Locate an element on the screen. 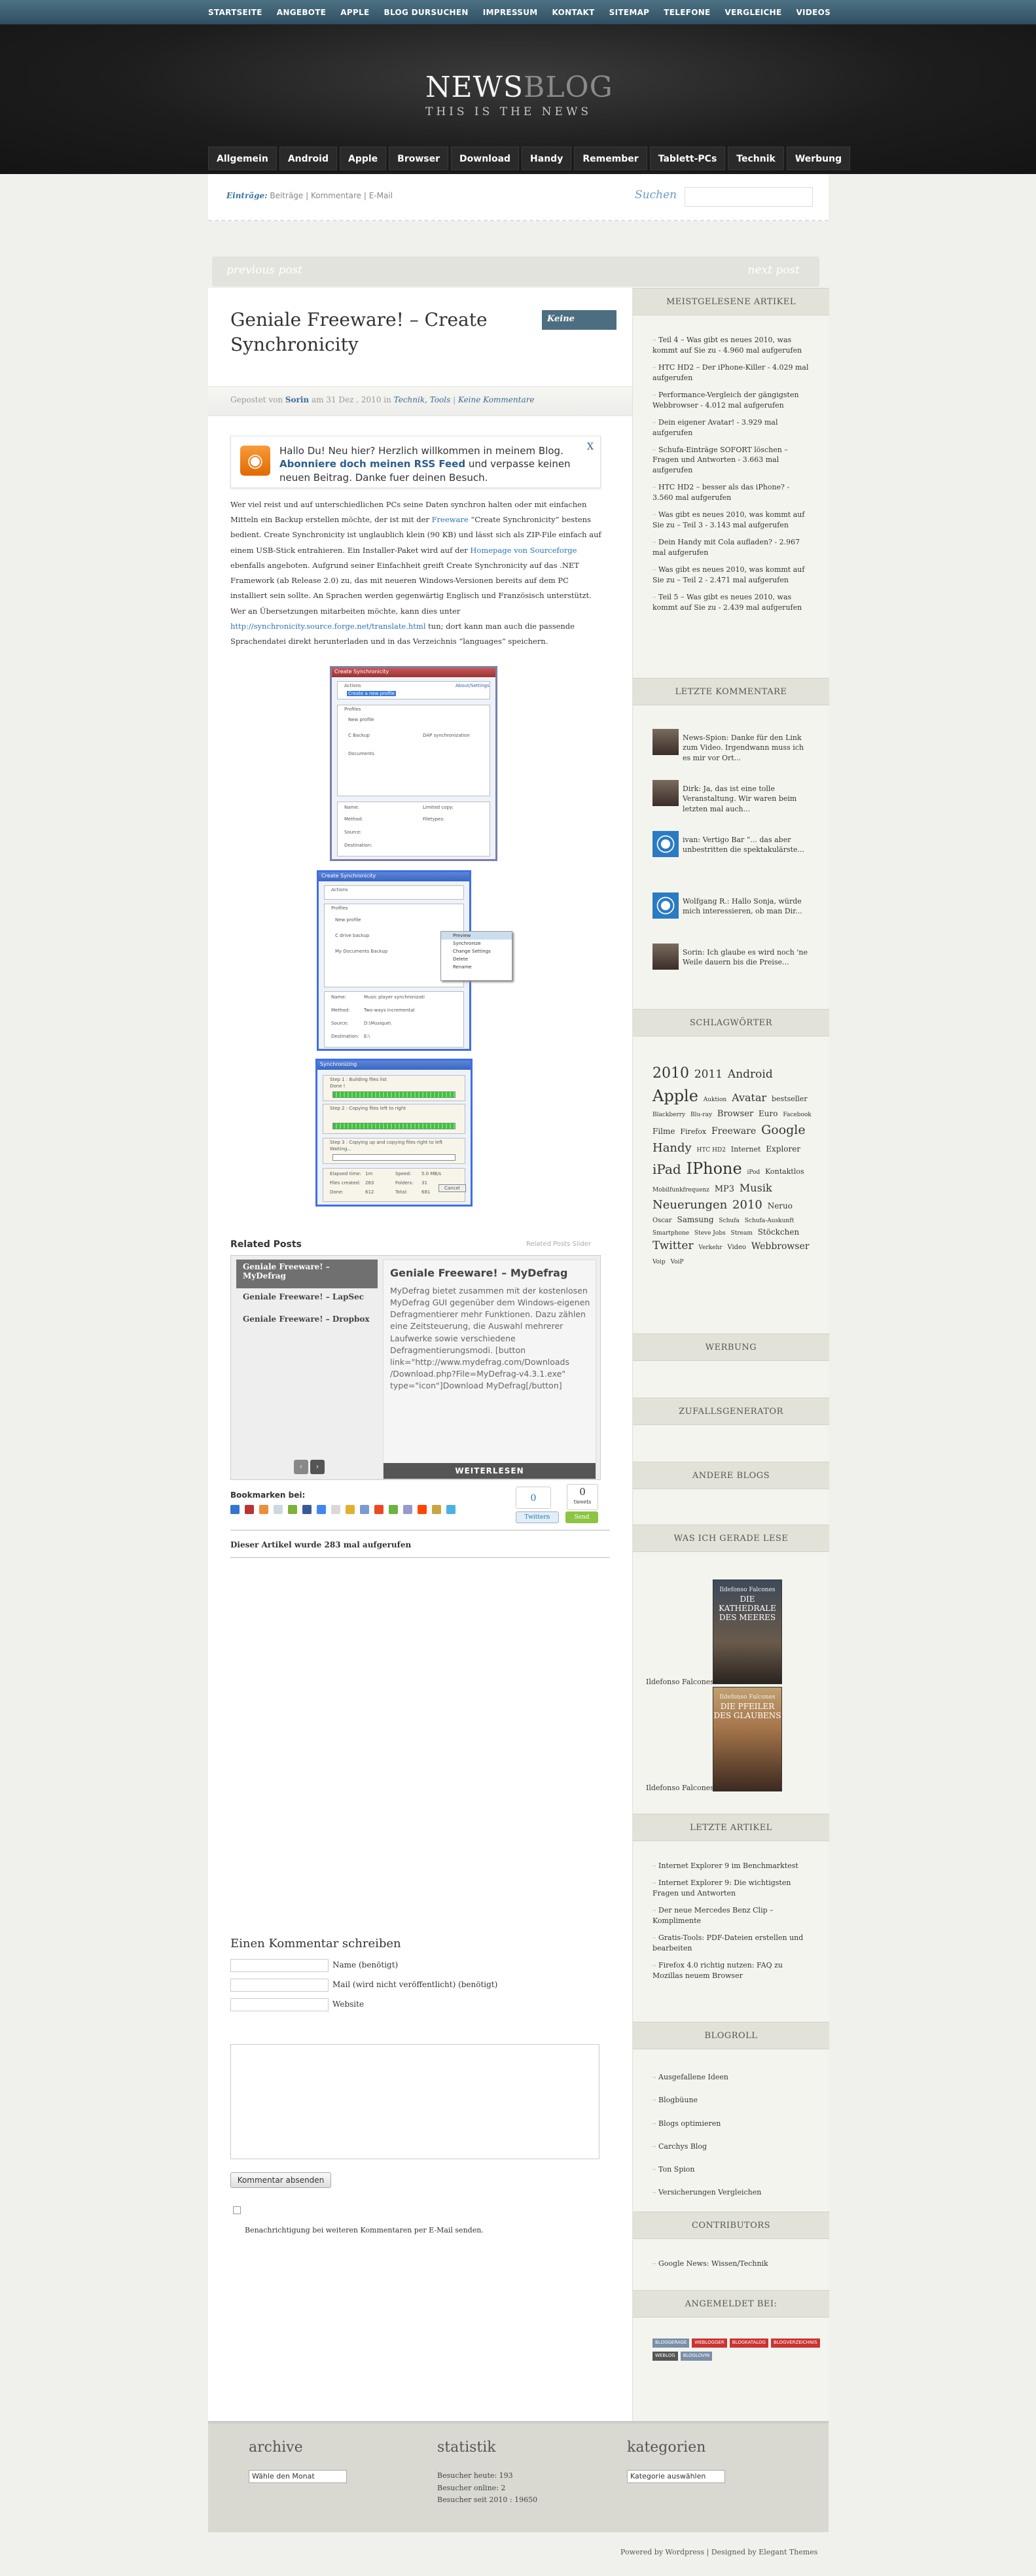  tag-link: Auktion is located at coordinates (715, 1100).